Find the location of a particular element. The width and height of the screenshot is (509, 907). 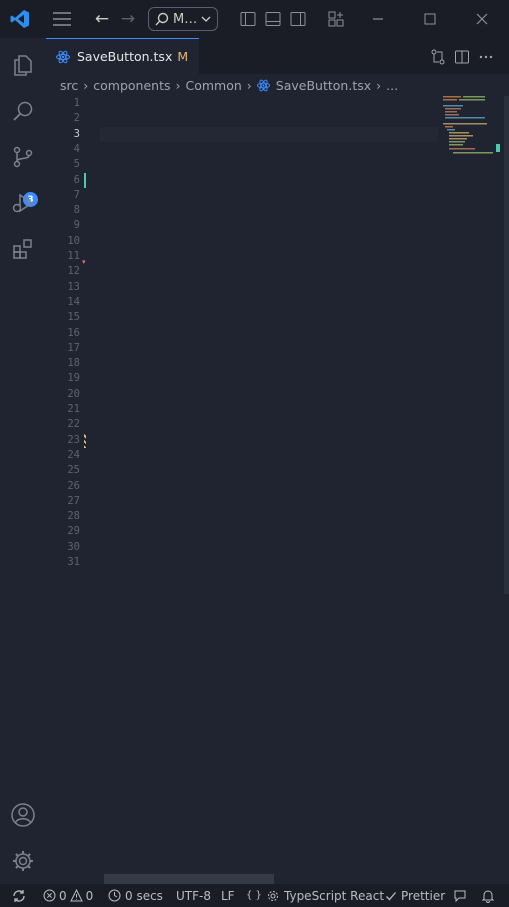

activity-bar: 3 is located at coordinates (23, 461).